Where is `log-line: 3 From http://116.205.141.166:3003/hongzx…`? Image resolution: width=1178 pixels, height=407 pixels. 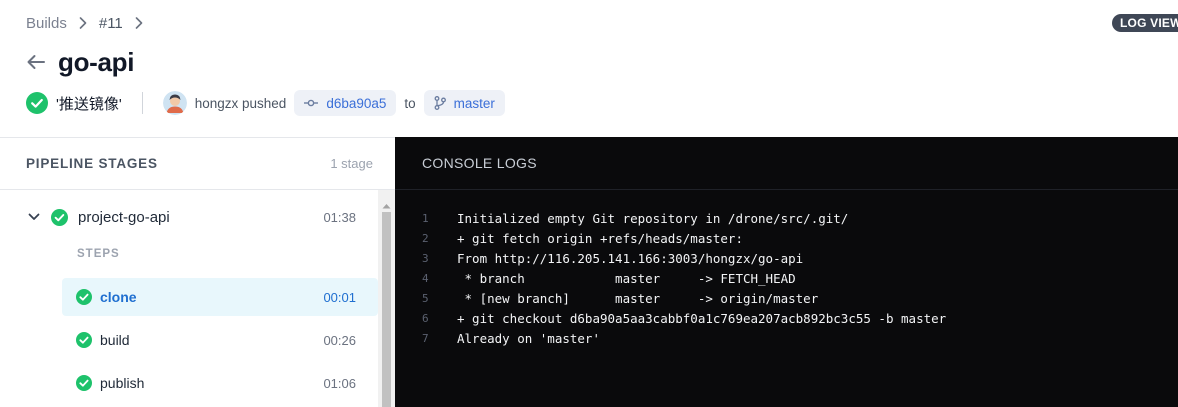 log-line: 3 From http://116.205.141.166:3003/hongzx… is located at coordinates (786, 258).